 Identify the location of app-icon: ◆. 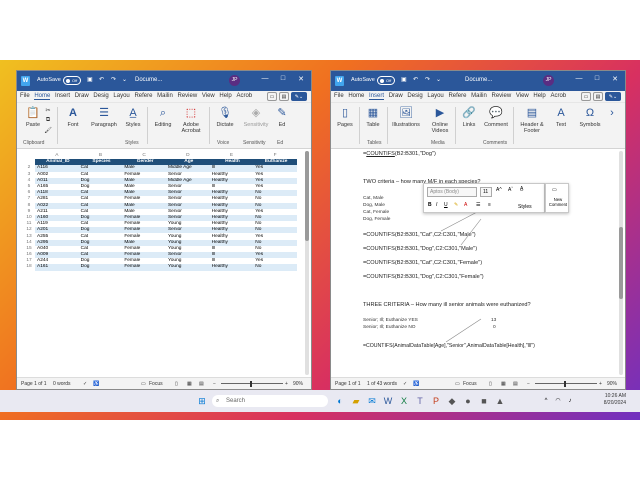
(452, 401).